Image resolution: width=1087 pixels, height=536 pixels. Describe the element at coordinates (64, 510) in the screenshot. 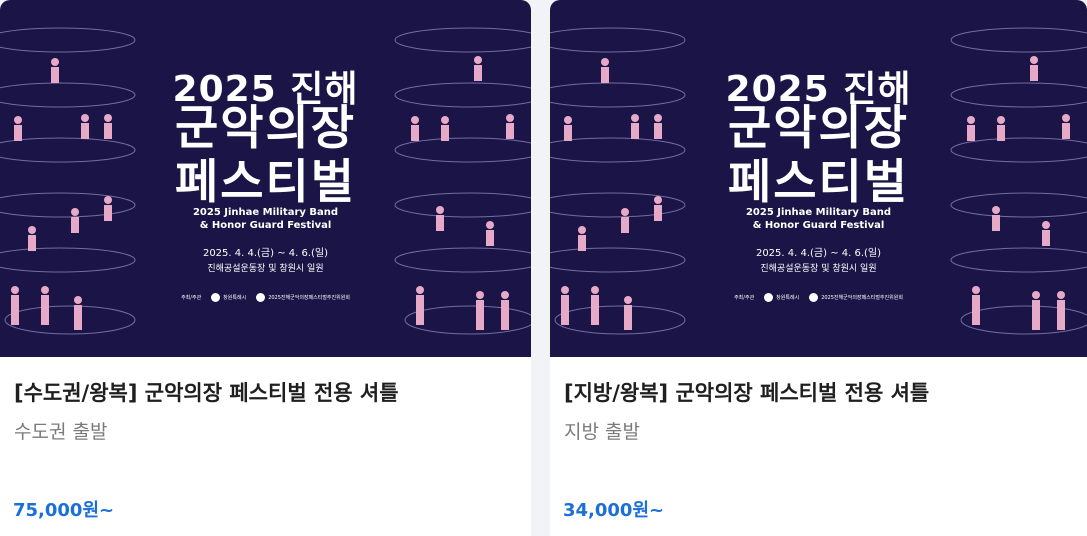

I see `product-price: 75,000원~` at that location.